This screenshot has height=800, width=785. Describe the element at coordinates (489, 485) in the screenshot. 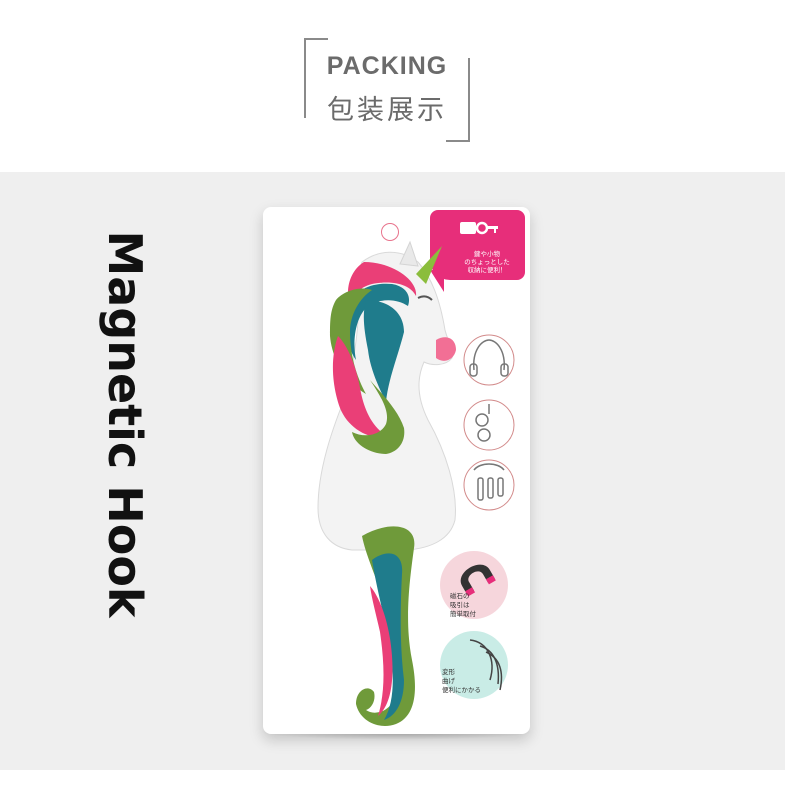

I see `keys-icon` at that location.